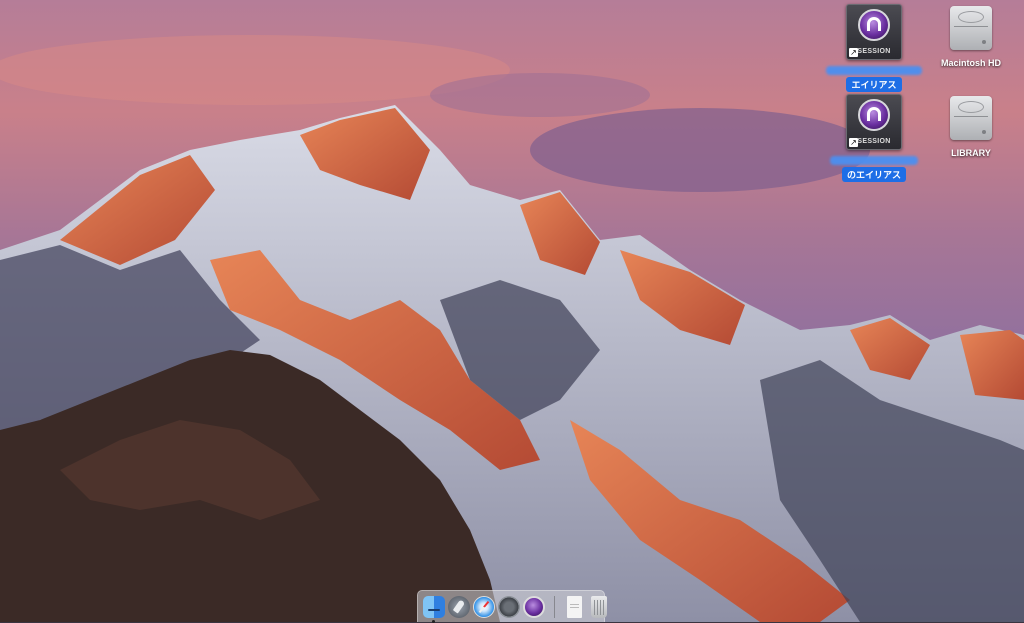 The height and width of the screenshot is (623, 1024). What do you see at coordinates (874, 84) in the screenshot?
I see `session-alias-1-label: エイリアス` at bounding box center [874, 84].